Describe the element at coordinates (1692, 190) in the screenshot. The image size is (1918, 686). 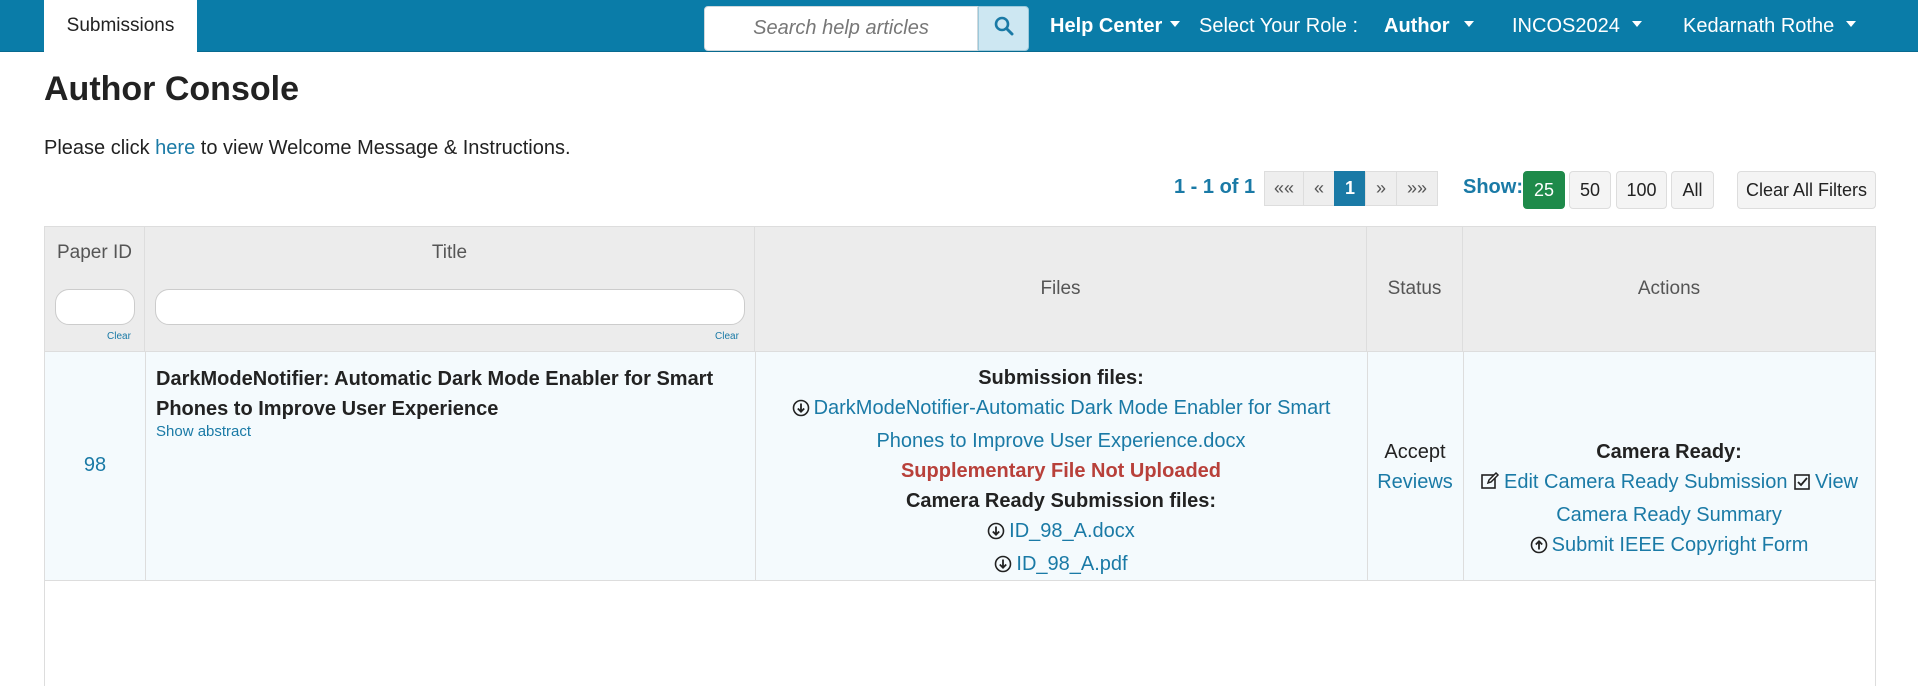
I see `page-size-all: All` at that location.